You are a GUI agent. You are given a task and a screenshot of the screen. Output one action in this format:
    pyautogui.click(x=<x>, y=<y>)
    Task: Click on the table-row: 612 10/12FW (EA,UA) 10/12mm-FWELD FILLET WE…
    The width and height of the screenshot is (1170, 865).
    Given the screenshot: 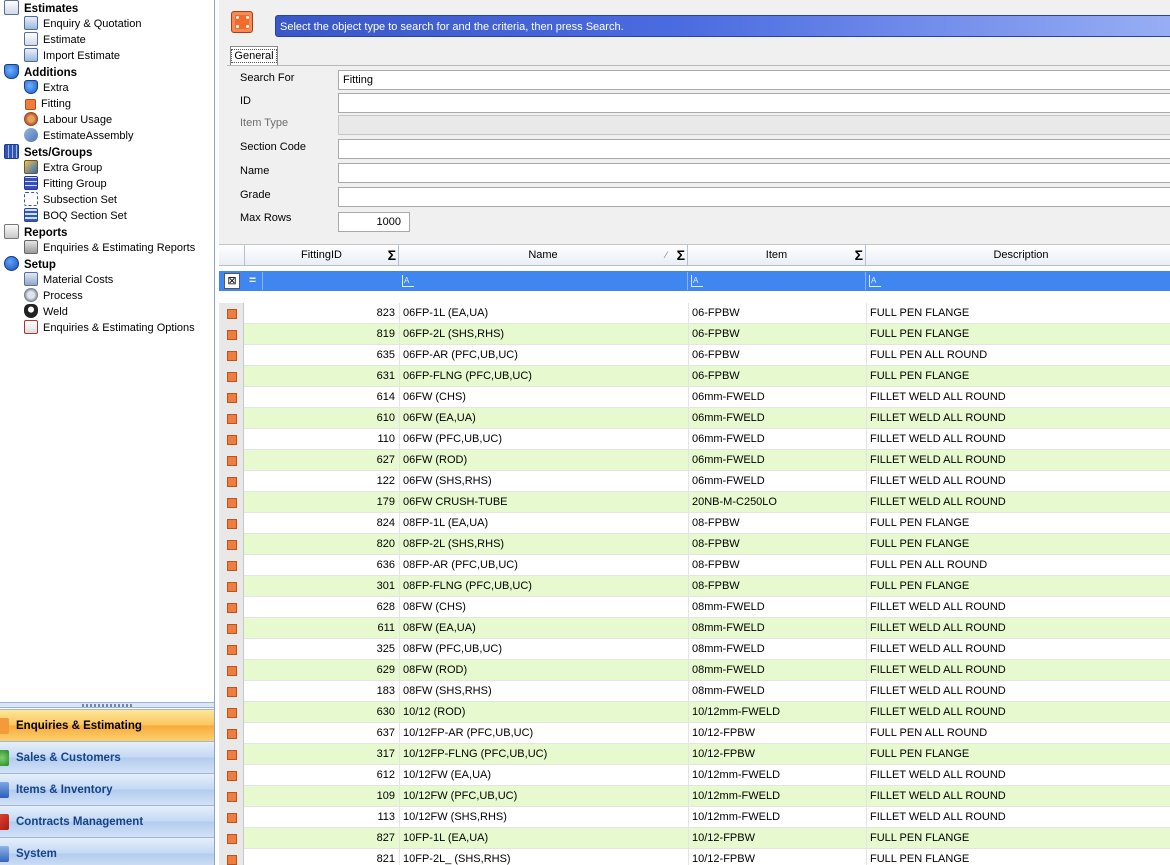 What is the action you would take?
    pyautogui.click(x=694, y=775)
    